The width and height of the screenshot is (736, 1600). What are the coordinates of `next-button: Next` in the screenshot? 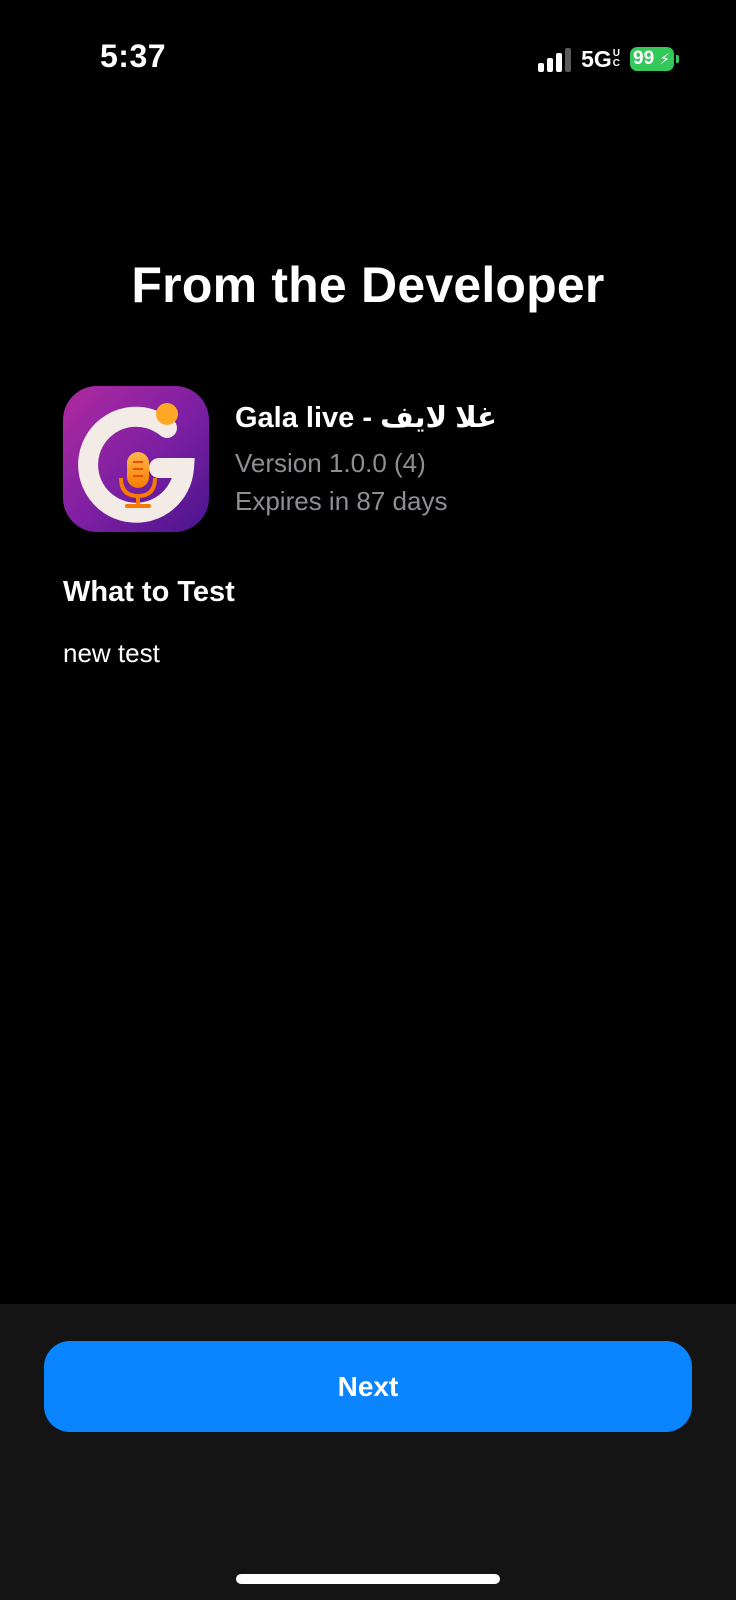 It's located at (368, 1386).